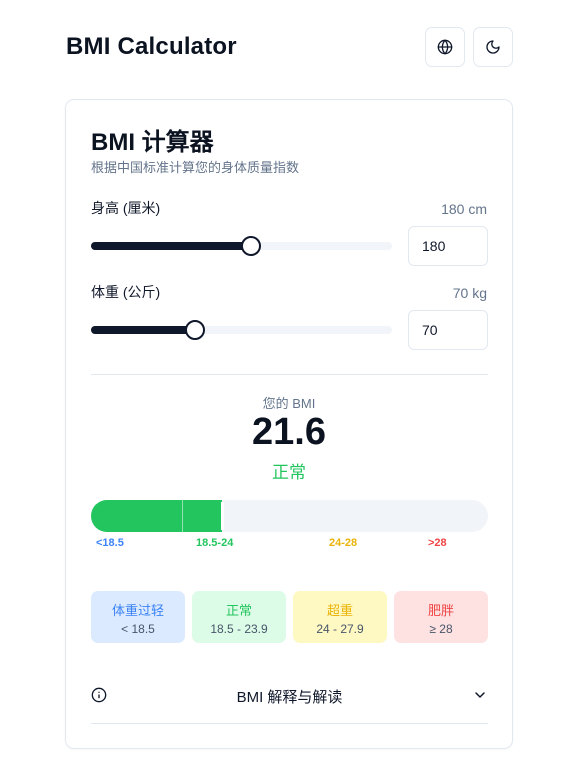 This screenshot has height=767, width=576. What do you see at coordinates (126, 292) in the screenshot?
I see `weight-label: 体重 (公斤)` at bounding box center [126, 292].